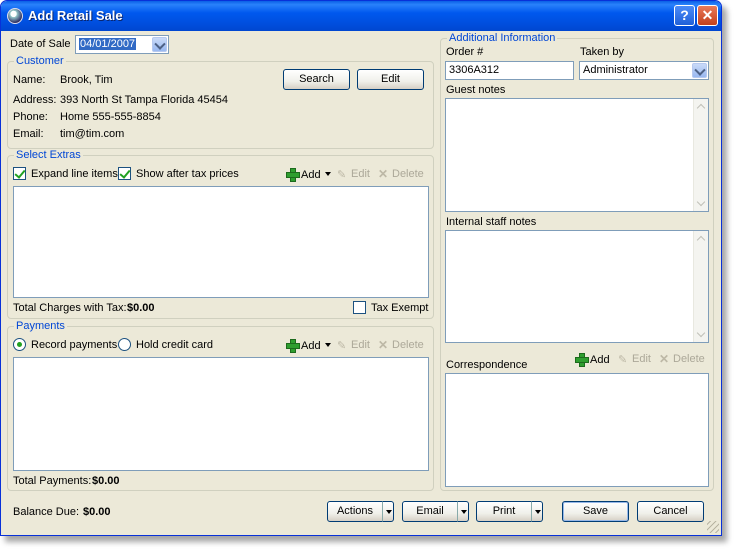 This screenshot has width=736, height=550. Describe the element at coordinates (124, 173) in the screenshot. I see `show-after-tax-checkbox` at that location.